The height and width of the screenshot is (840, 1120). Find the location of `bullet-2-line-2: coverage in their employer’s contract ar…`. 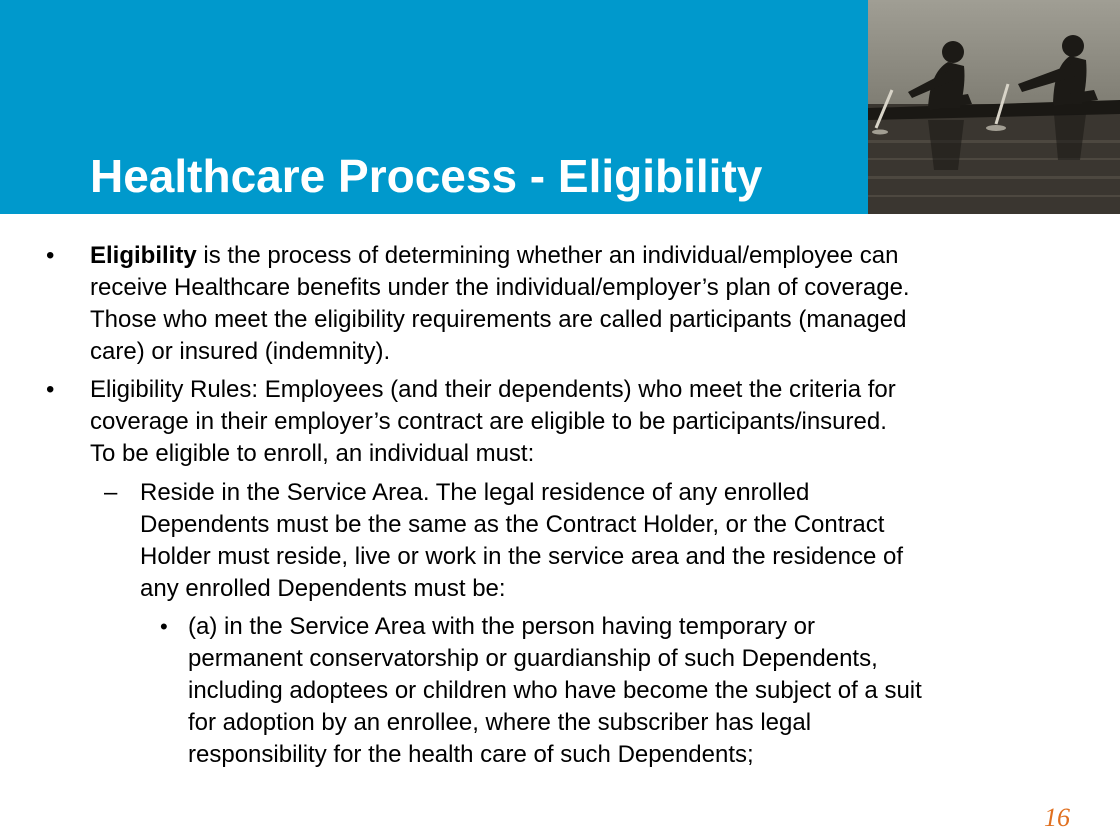

bullet-2-line-2: coverage in their employer’s contract ar… is located at coordinates (488, 421).